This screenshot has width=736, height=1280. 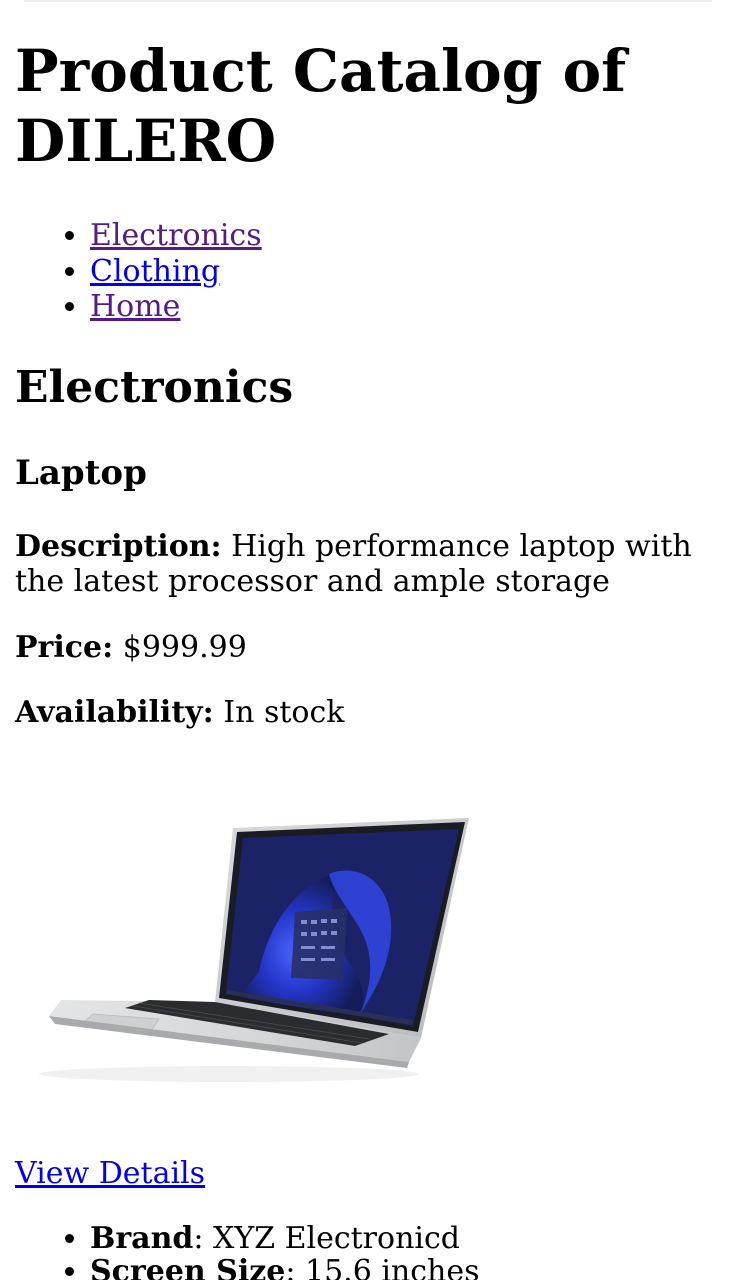 I want to click on page-title: Product Catalog of DILERO, so click(x=321, y=106).